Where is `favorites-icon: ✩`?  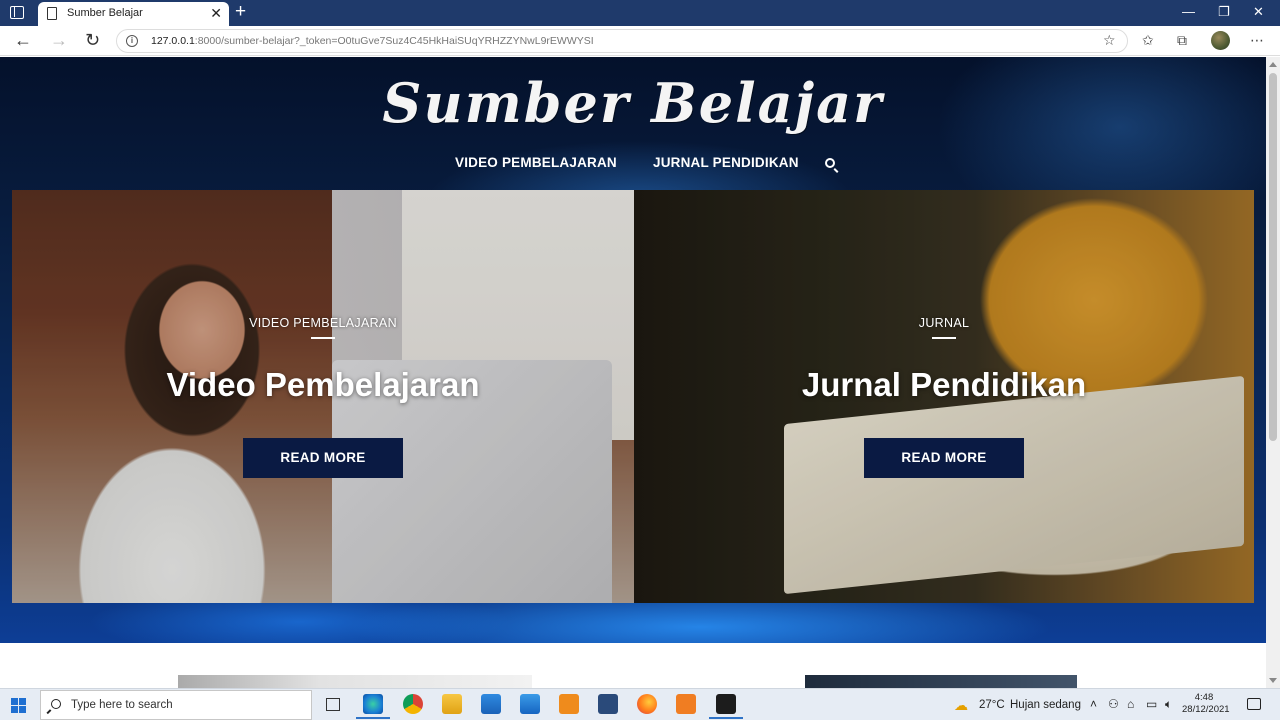
favorites-icon: ✩ is located at coordinates (1148, 40).